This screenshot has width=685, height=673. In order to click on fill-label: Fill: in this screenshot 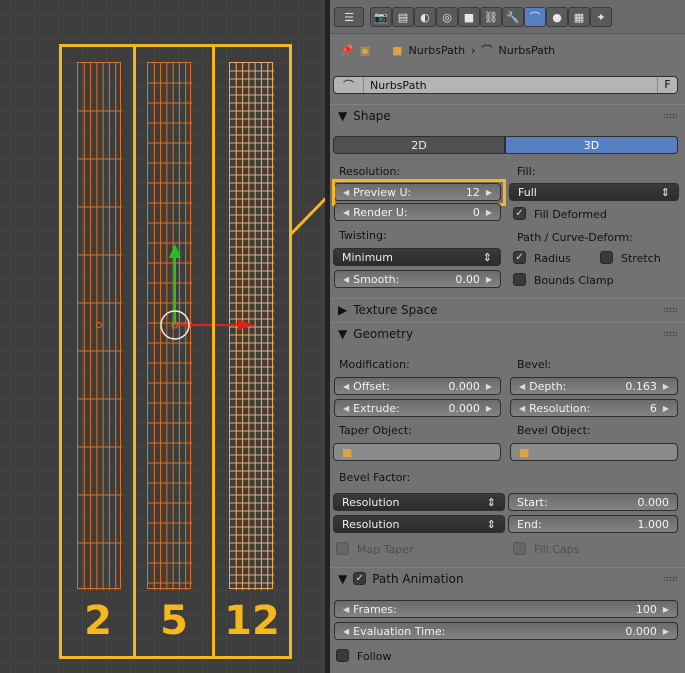, I will do `click(526, 171)`.